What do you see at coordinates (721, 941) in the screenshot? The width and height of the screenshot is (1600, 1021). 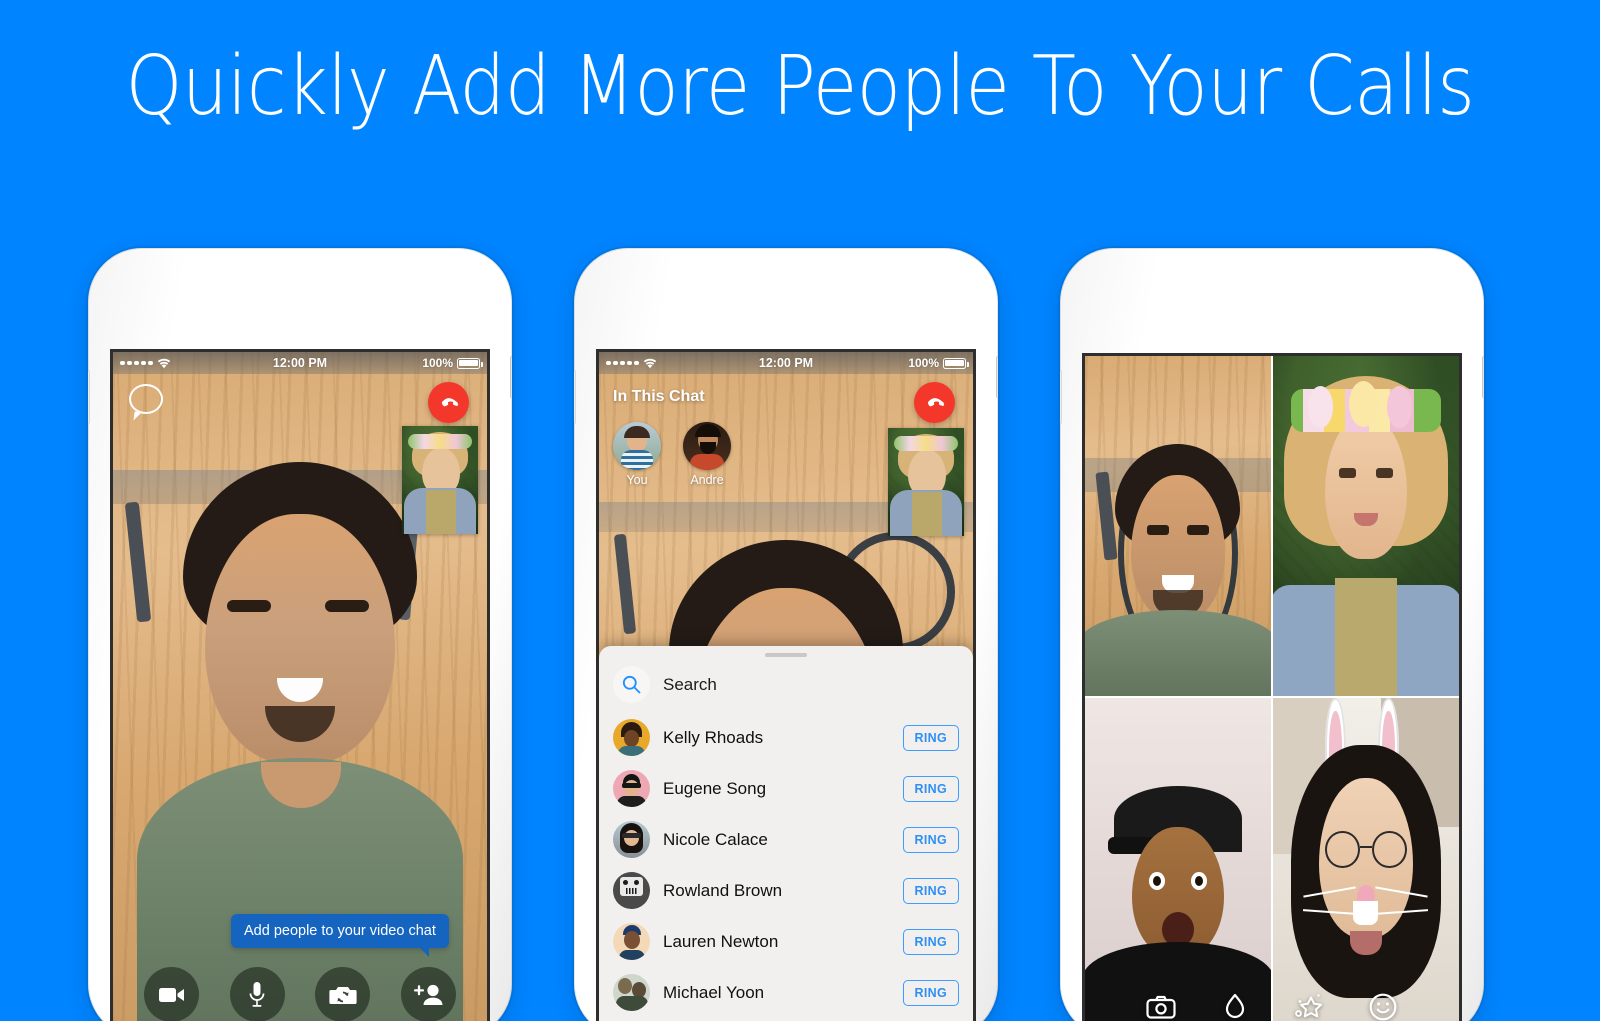 I see `contact-name: Lauren Newton` at bounding box center [721, 941].